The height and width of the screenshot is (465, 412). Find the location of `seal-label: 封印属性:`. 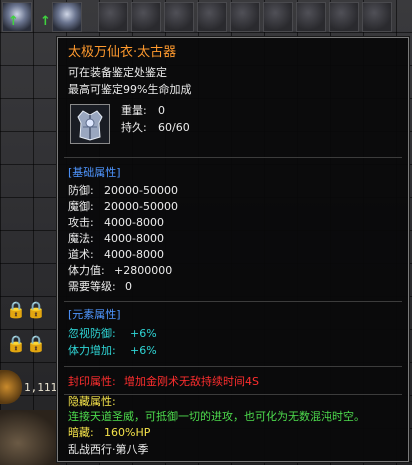

seal-label: 封印属性: is located at coordinates (92, 381).